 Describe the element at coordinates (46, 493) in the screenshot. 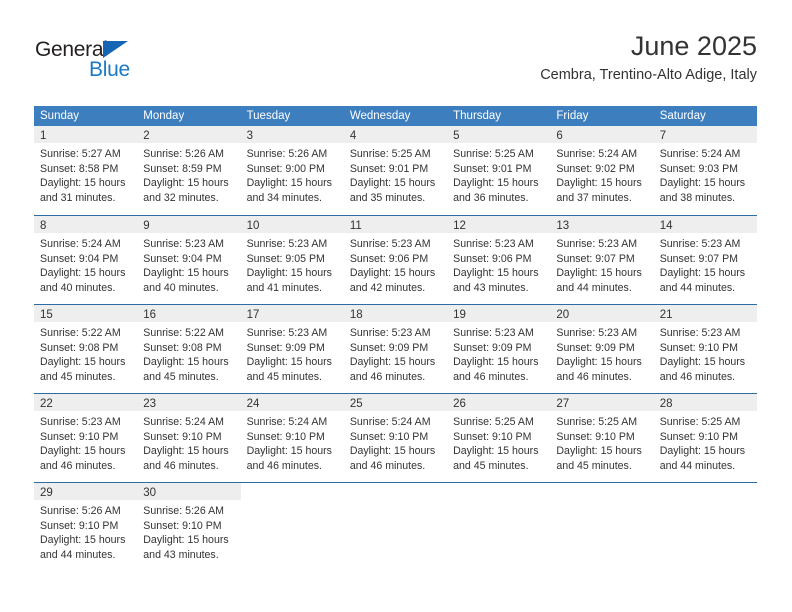

I see `day-number: 29` at that location.